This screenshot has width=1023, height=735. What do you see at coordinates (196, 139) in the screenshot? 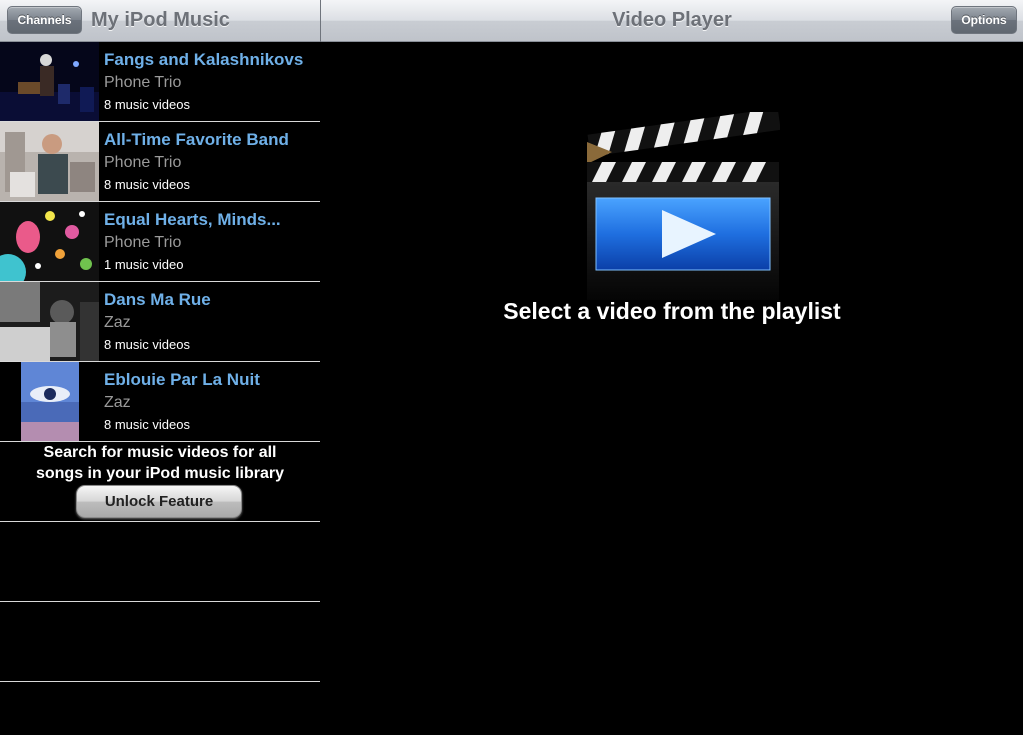
I see `item-title: All-Time Favorite Band` at bounding box center [196, 139].